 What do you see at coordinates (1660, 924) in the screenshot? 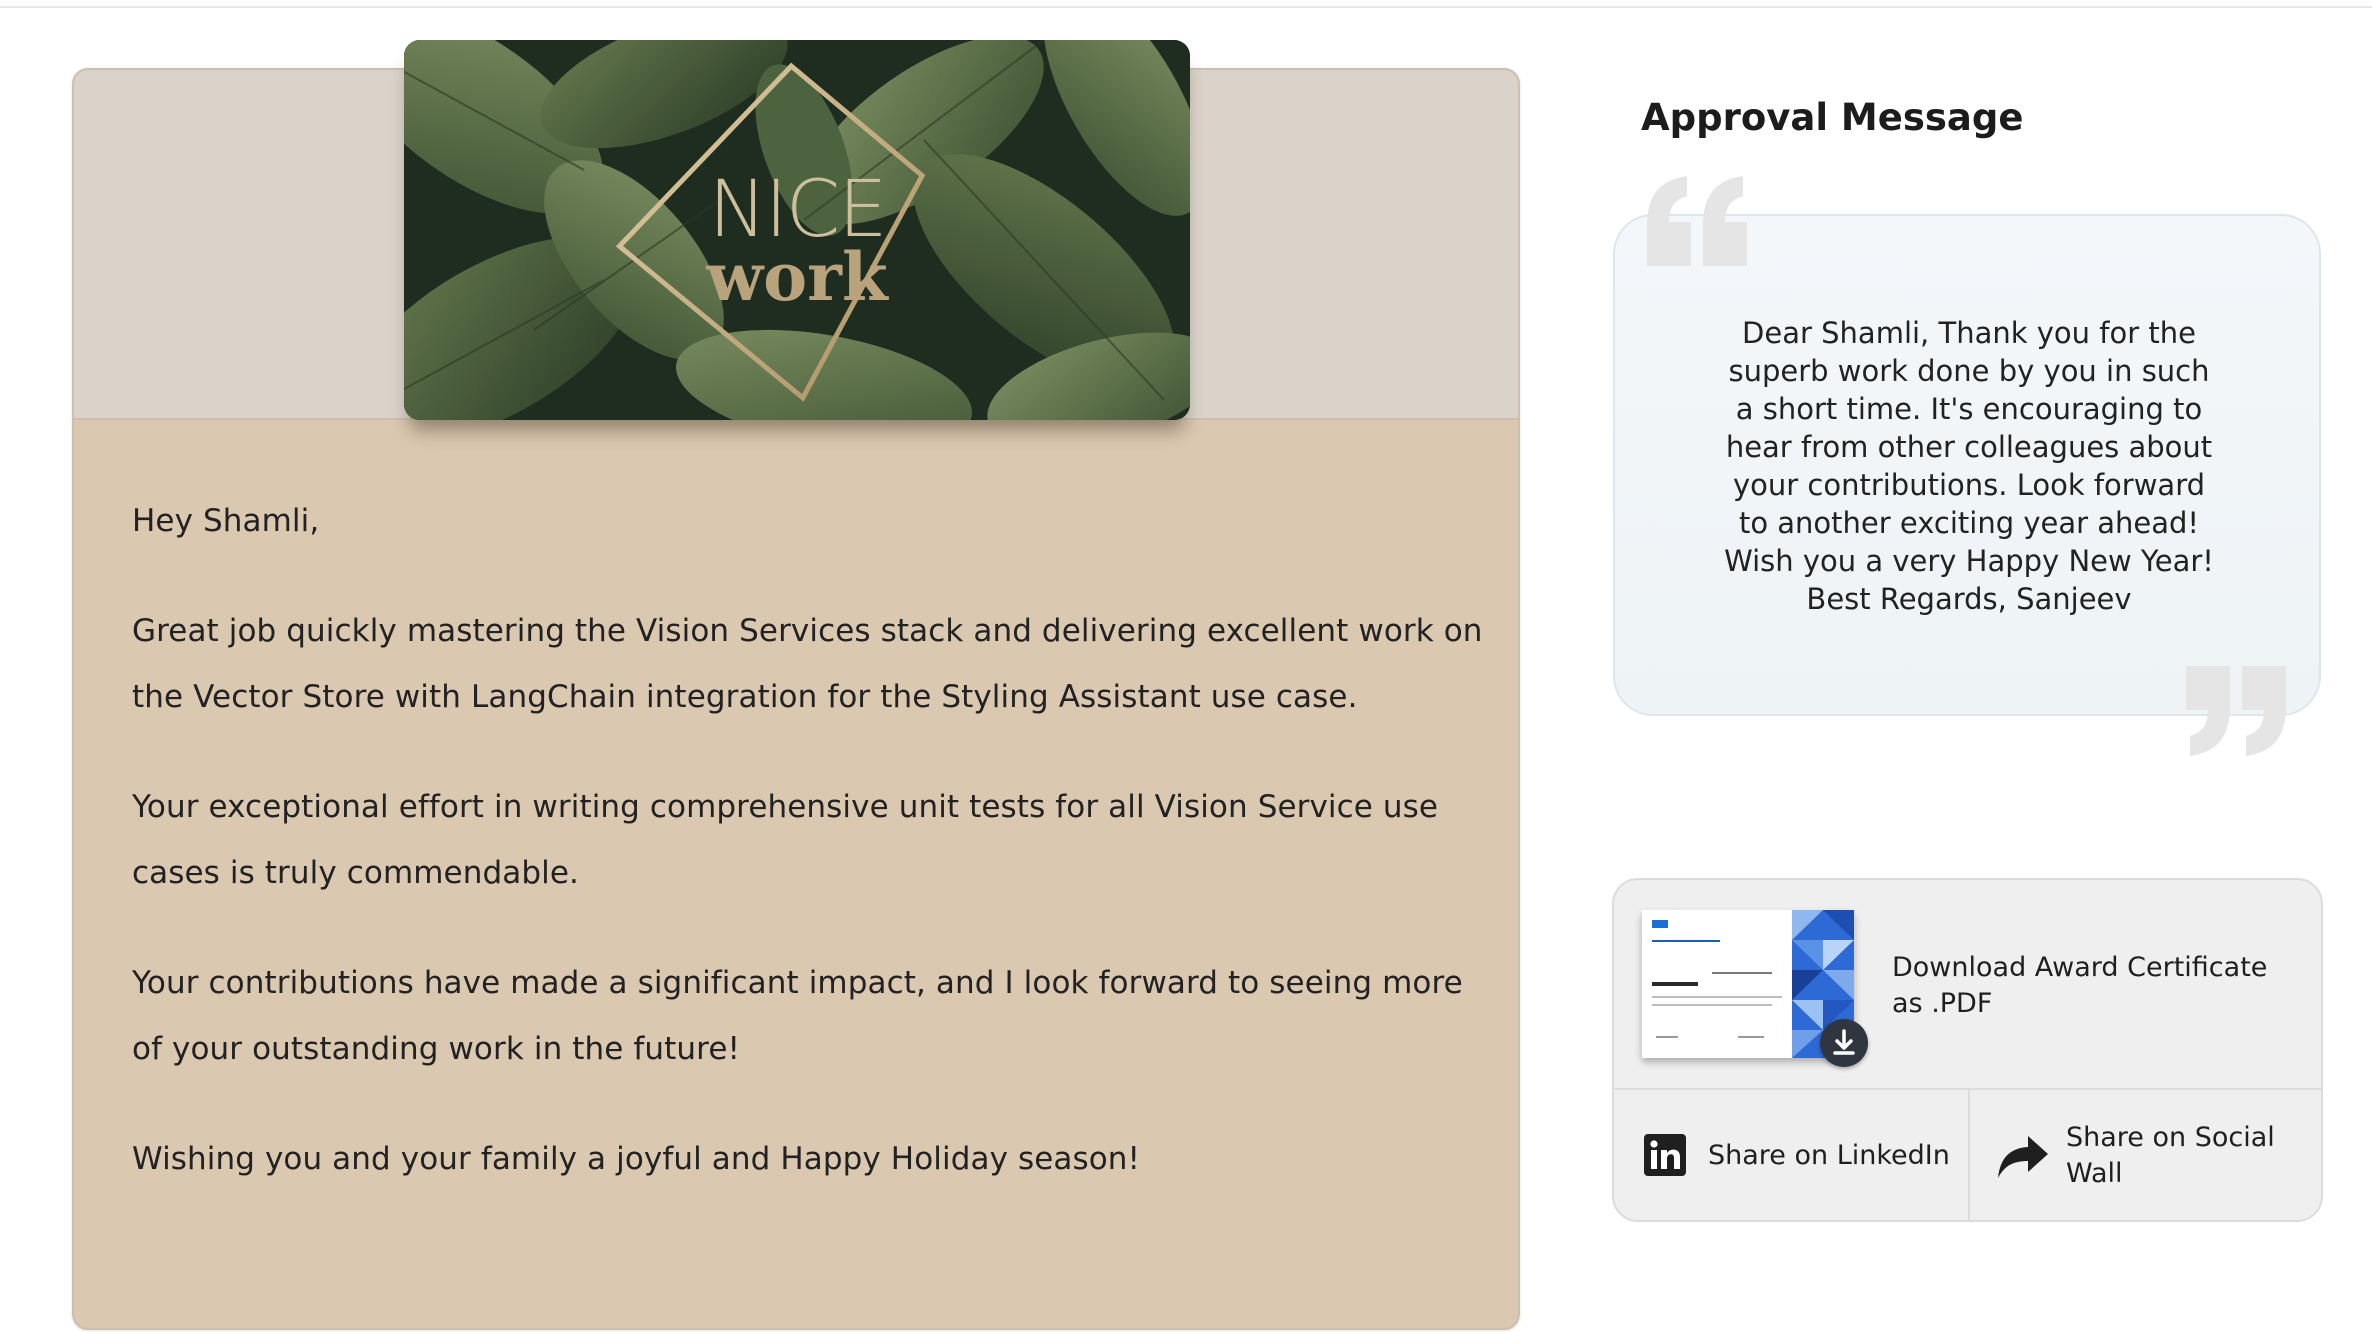
I see `certificate-logo` at bounding box center [1660, 924].